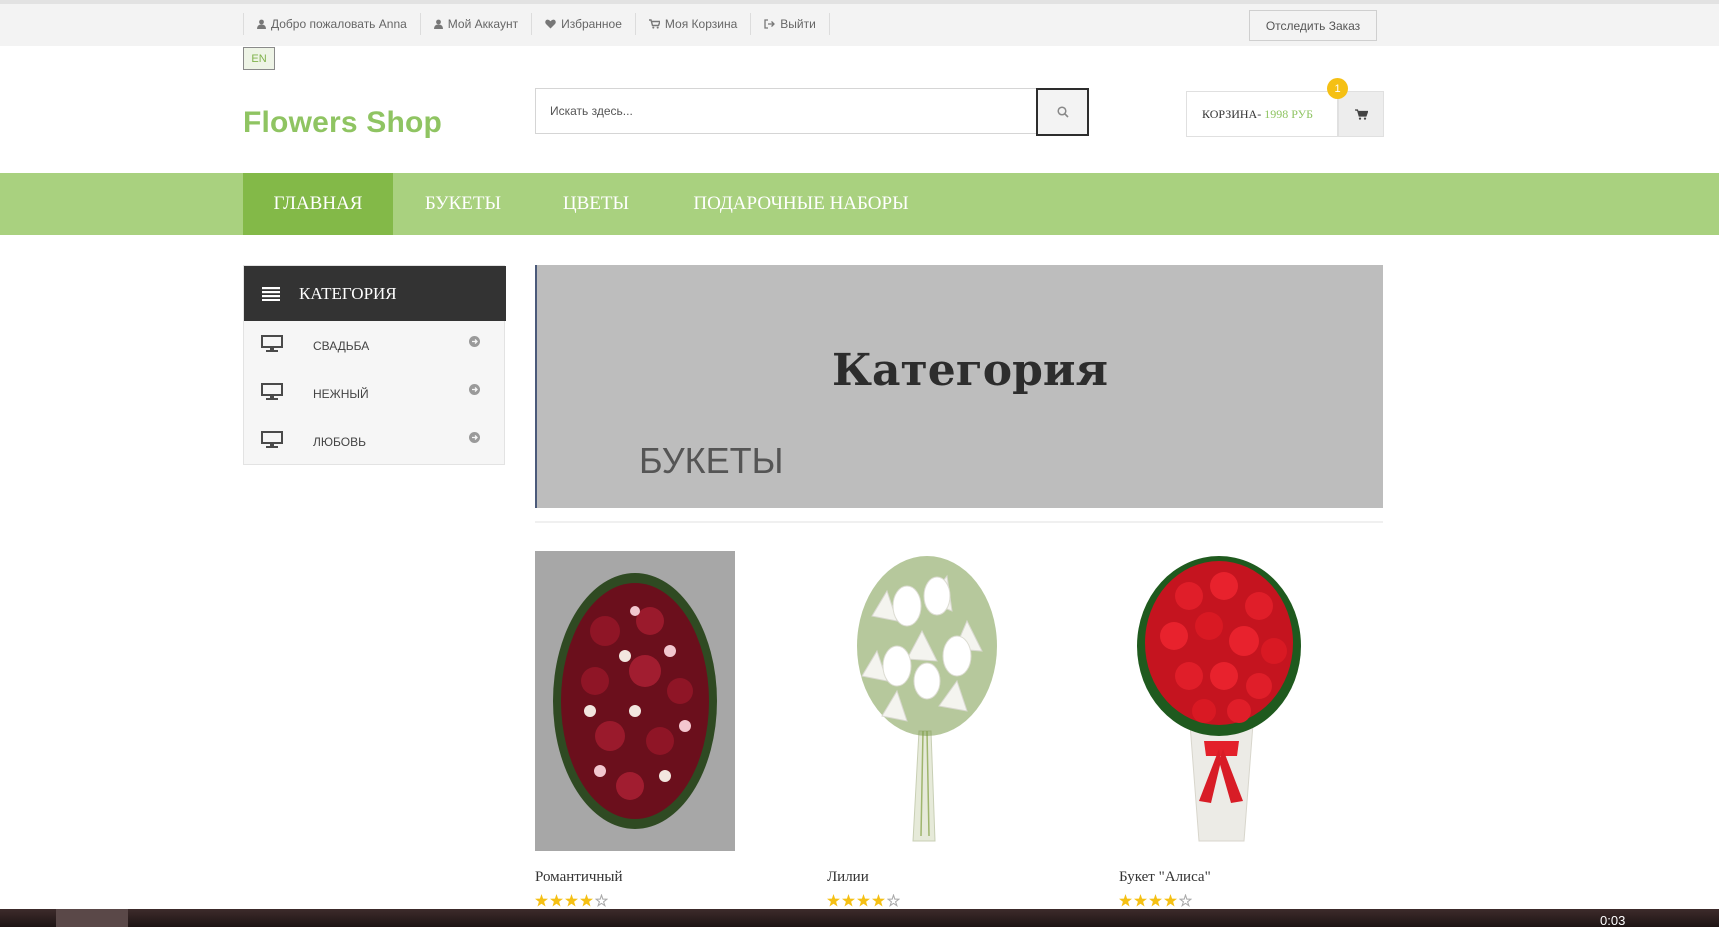 The height and width of the screenshot is (928, 1719). I want to click on product-name: Романтичный, so click(579, 877).